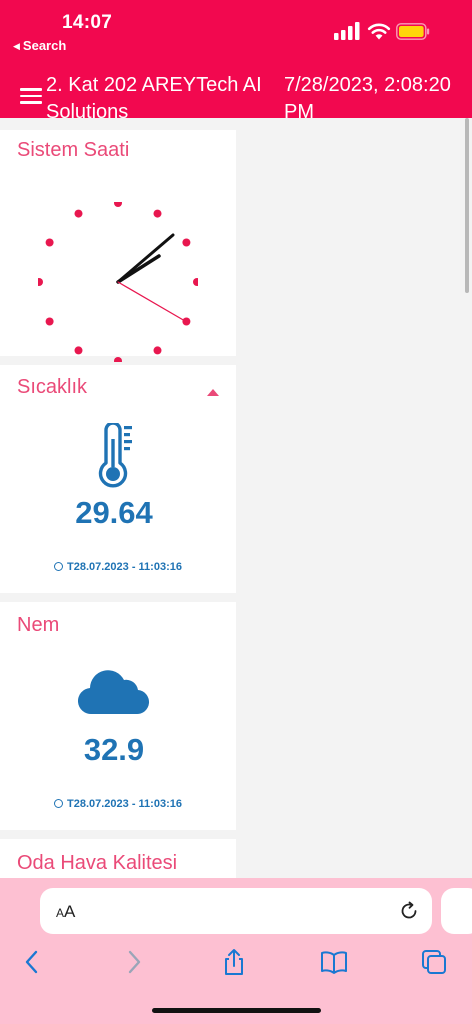 Image resolution: width=472 pixels, height=1024 pixels. I want to click on system-clock-card: Sistem Saati, so click(118, 246).